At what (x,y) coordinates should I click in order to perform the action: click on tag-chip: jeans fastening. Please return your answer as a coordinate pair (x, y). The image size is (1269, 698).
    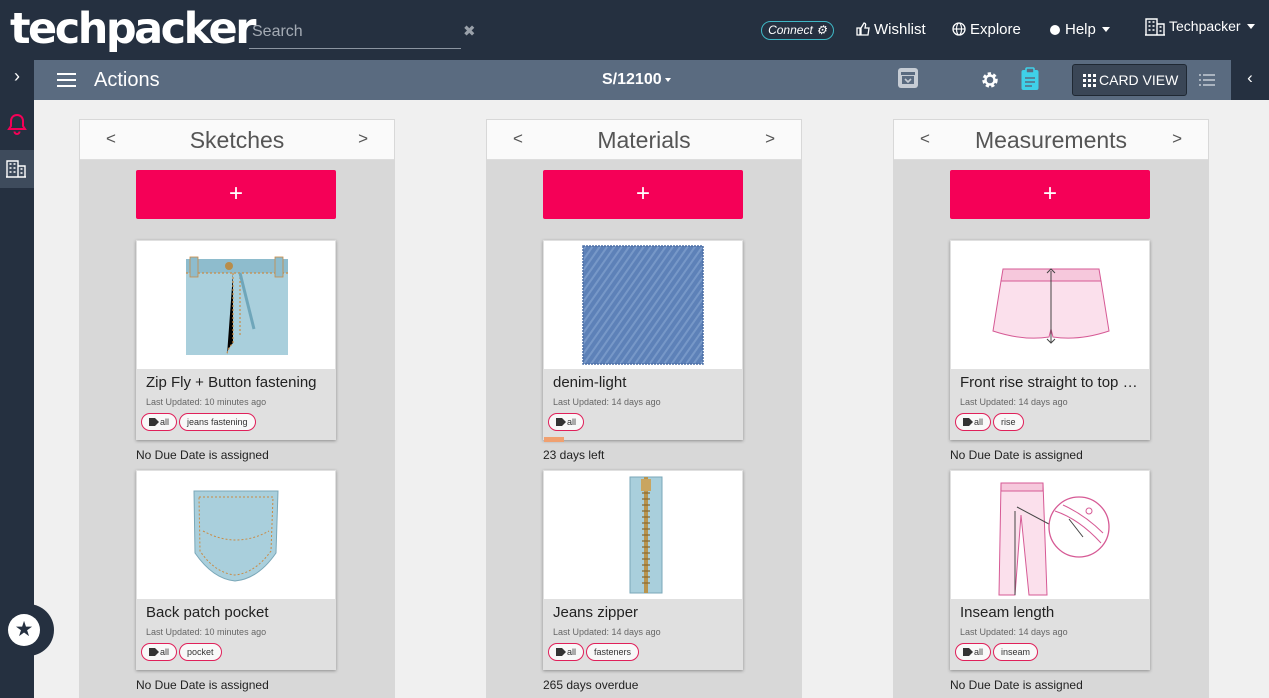
    Looking at the image, I should click on (217, 422).